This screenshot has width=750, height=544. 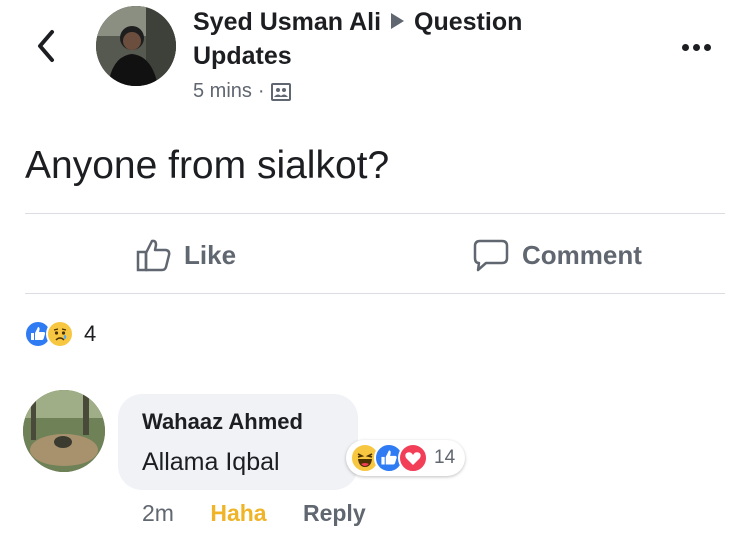 I want to click on comment-label: Comment, so click(x=582, y=254).